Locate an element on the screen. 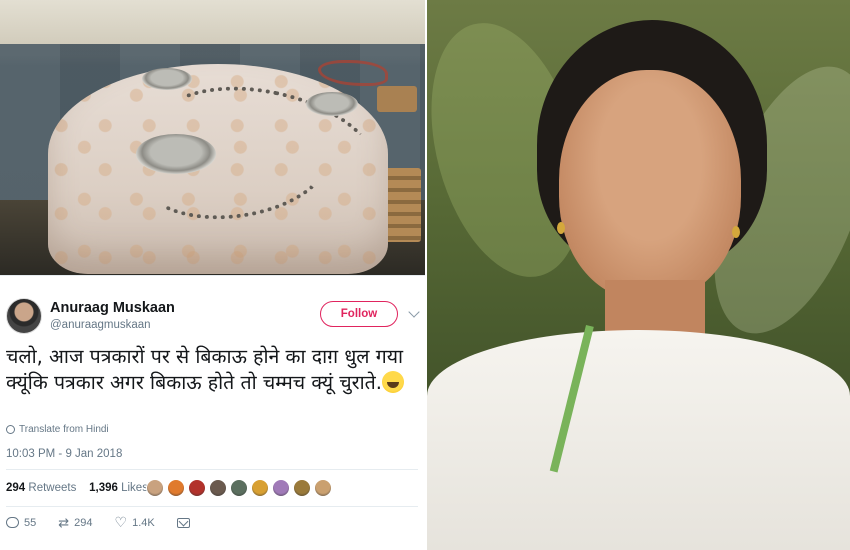  dm-icon is located at coordinates (183, 522).